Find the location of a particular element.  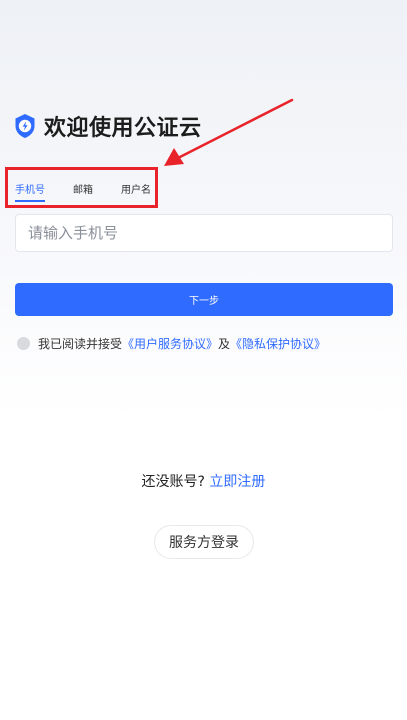

register-prompt: 还没账号? is located at coordinates (173, 482).